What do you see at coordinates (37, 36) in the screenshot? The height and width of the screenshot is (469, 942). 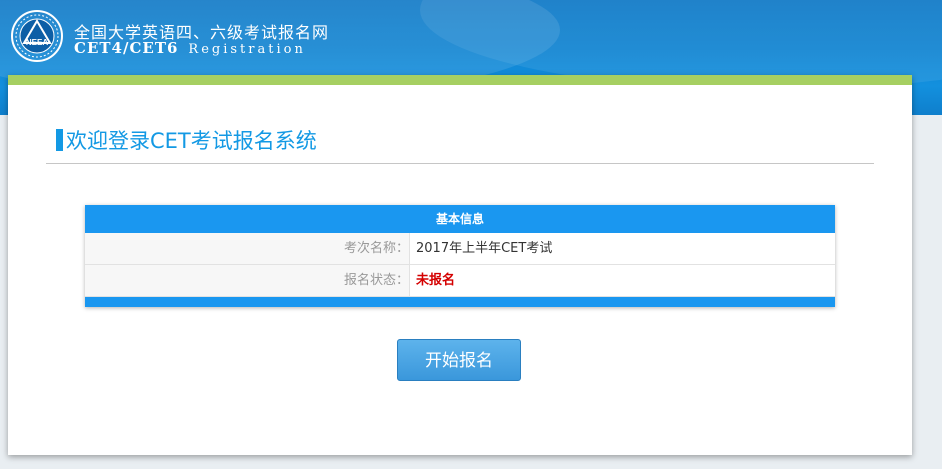 I see `neea-logo-icon: NEEA` at bounding box center [37, 36].